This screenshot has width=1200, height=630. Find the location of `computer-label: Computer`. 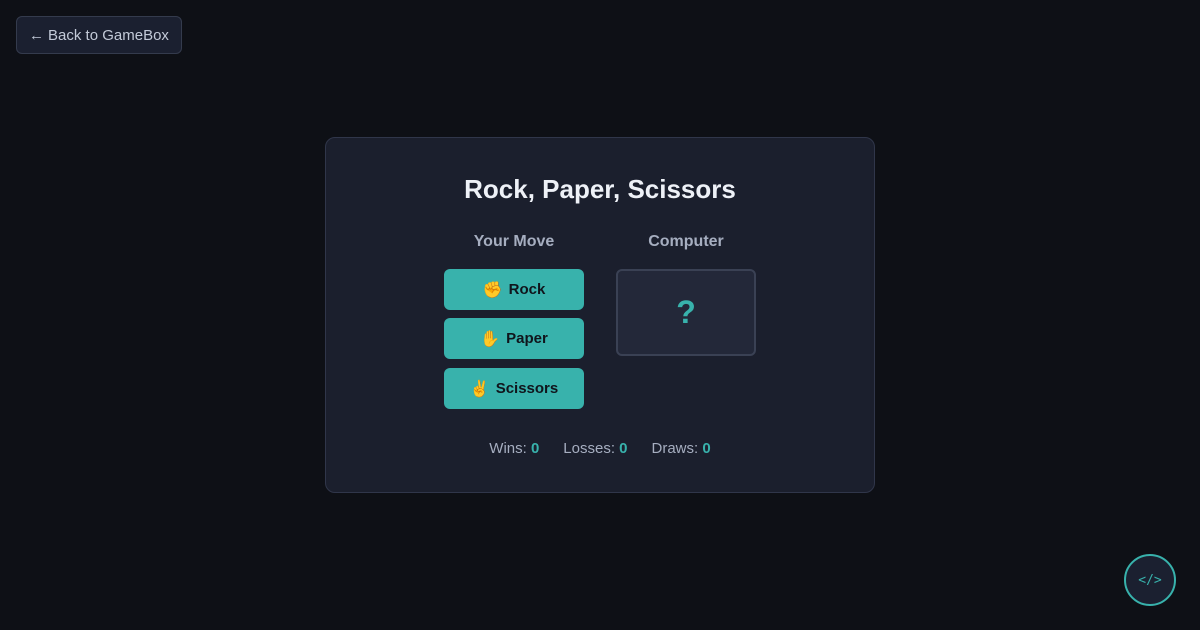

computer-label: Computer is located at coordinates (686, 241).